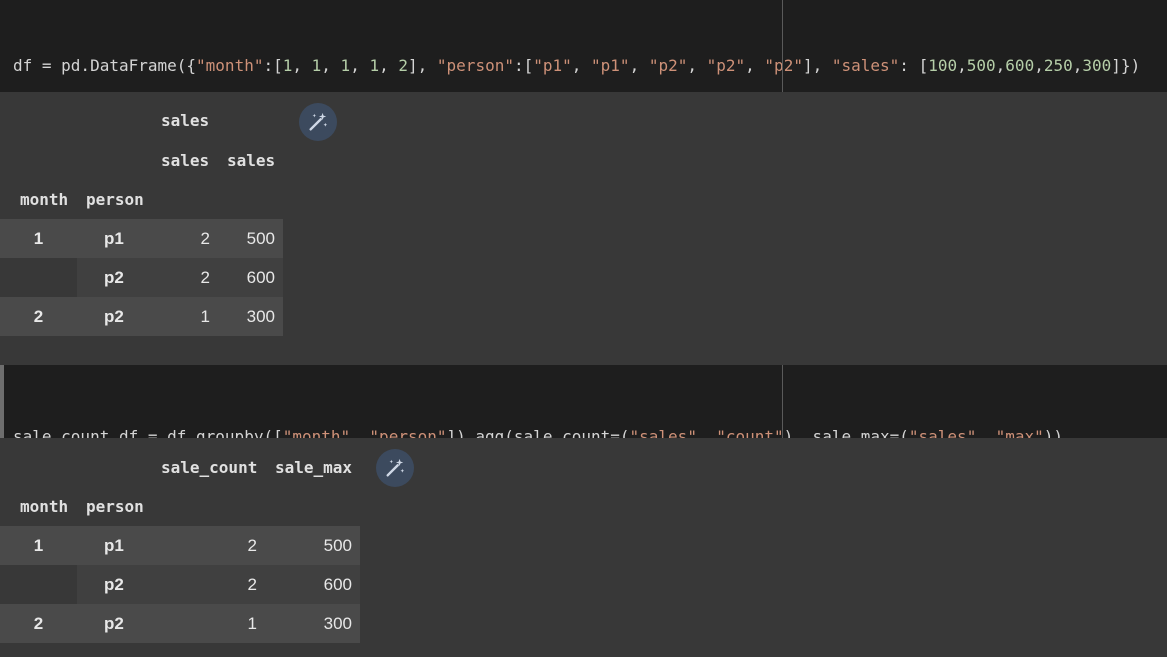 The height and width of the screenshot is (657, 1167). What do you see at coordinates (981, 65) in the screenshot?
I see `code-token: 500` at bounding box center [981, 65].